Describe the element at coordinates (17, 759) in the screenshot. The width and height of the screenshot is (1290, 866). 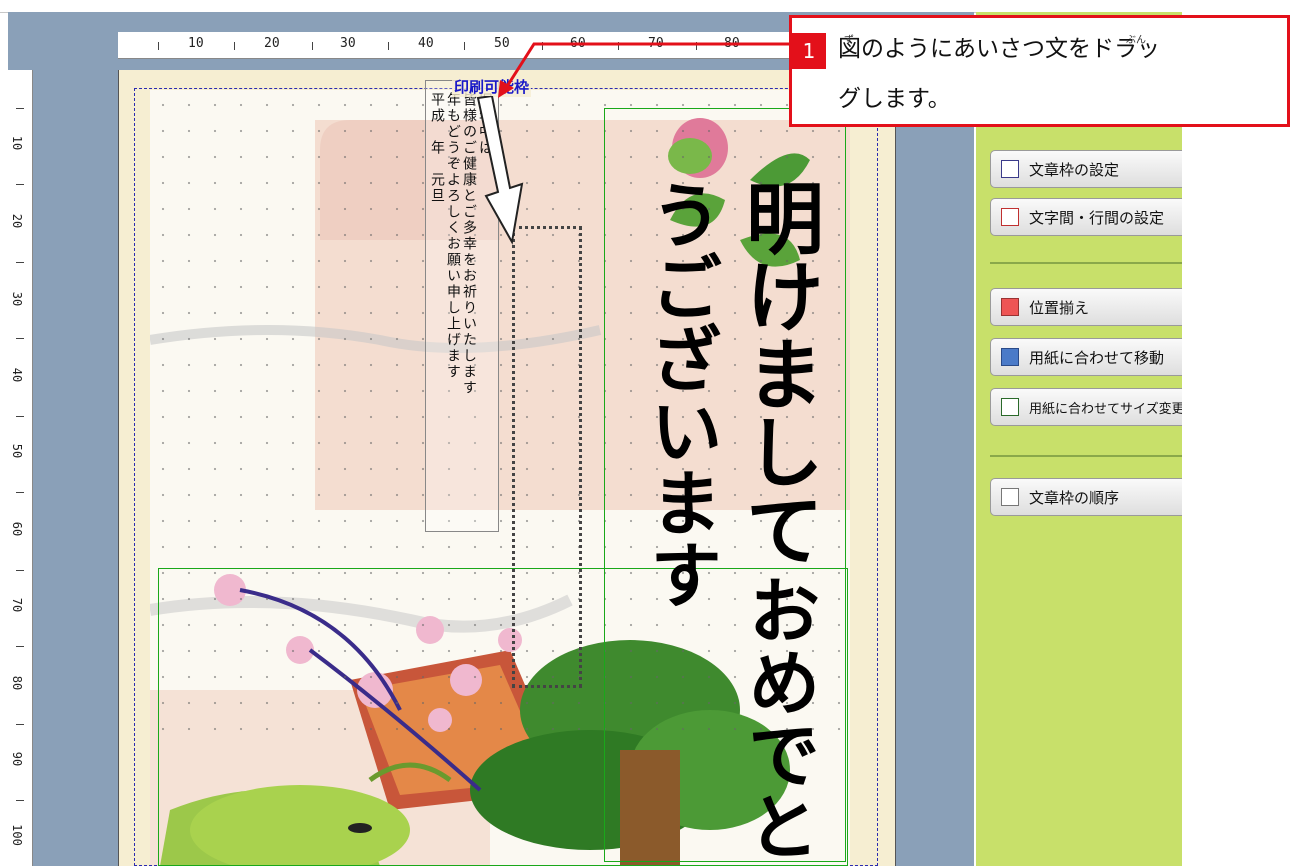
I see `ruler-mark-v90: 90` at that location.